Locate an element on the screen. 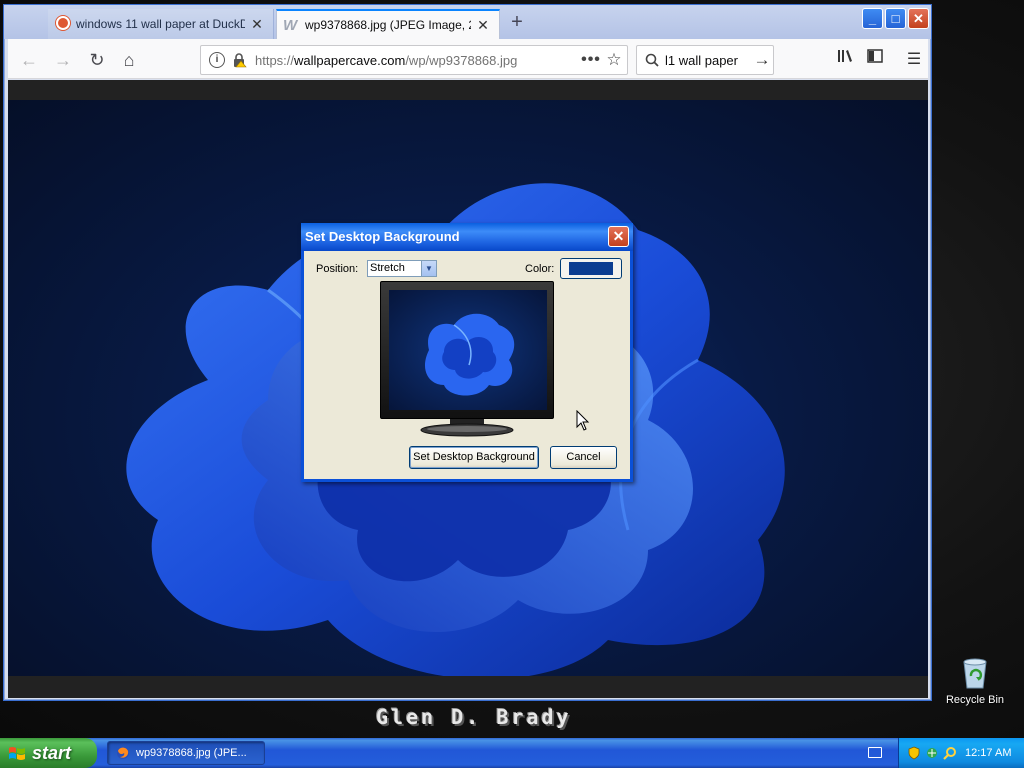 The width and height of the screenshot is (1024, 768). security-shield-icon is located at coordinates (914, 753).